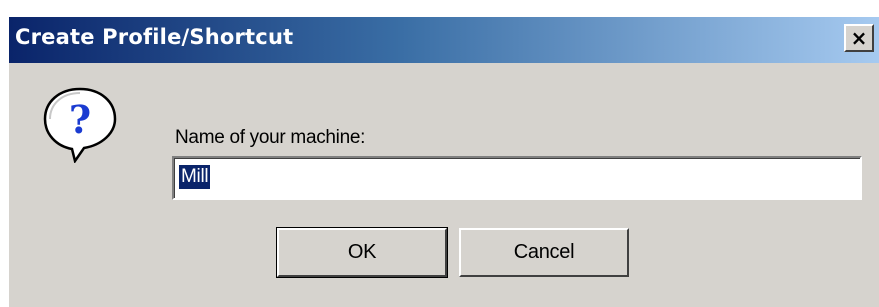 The height and width of the screenshot is (307, 879). I want to click on machine-name-value: Mill, so click(195, 177).